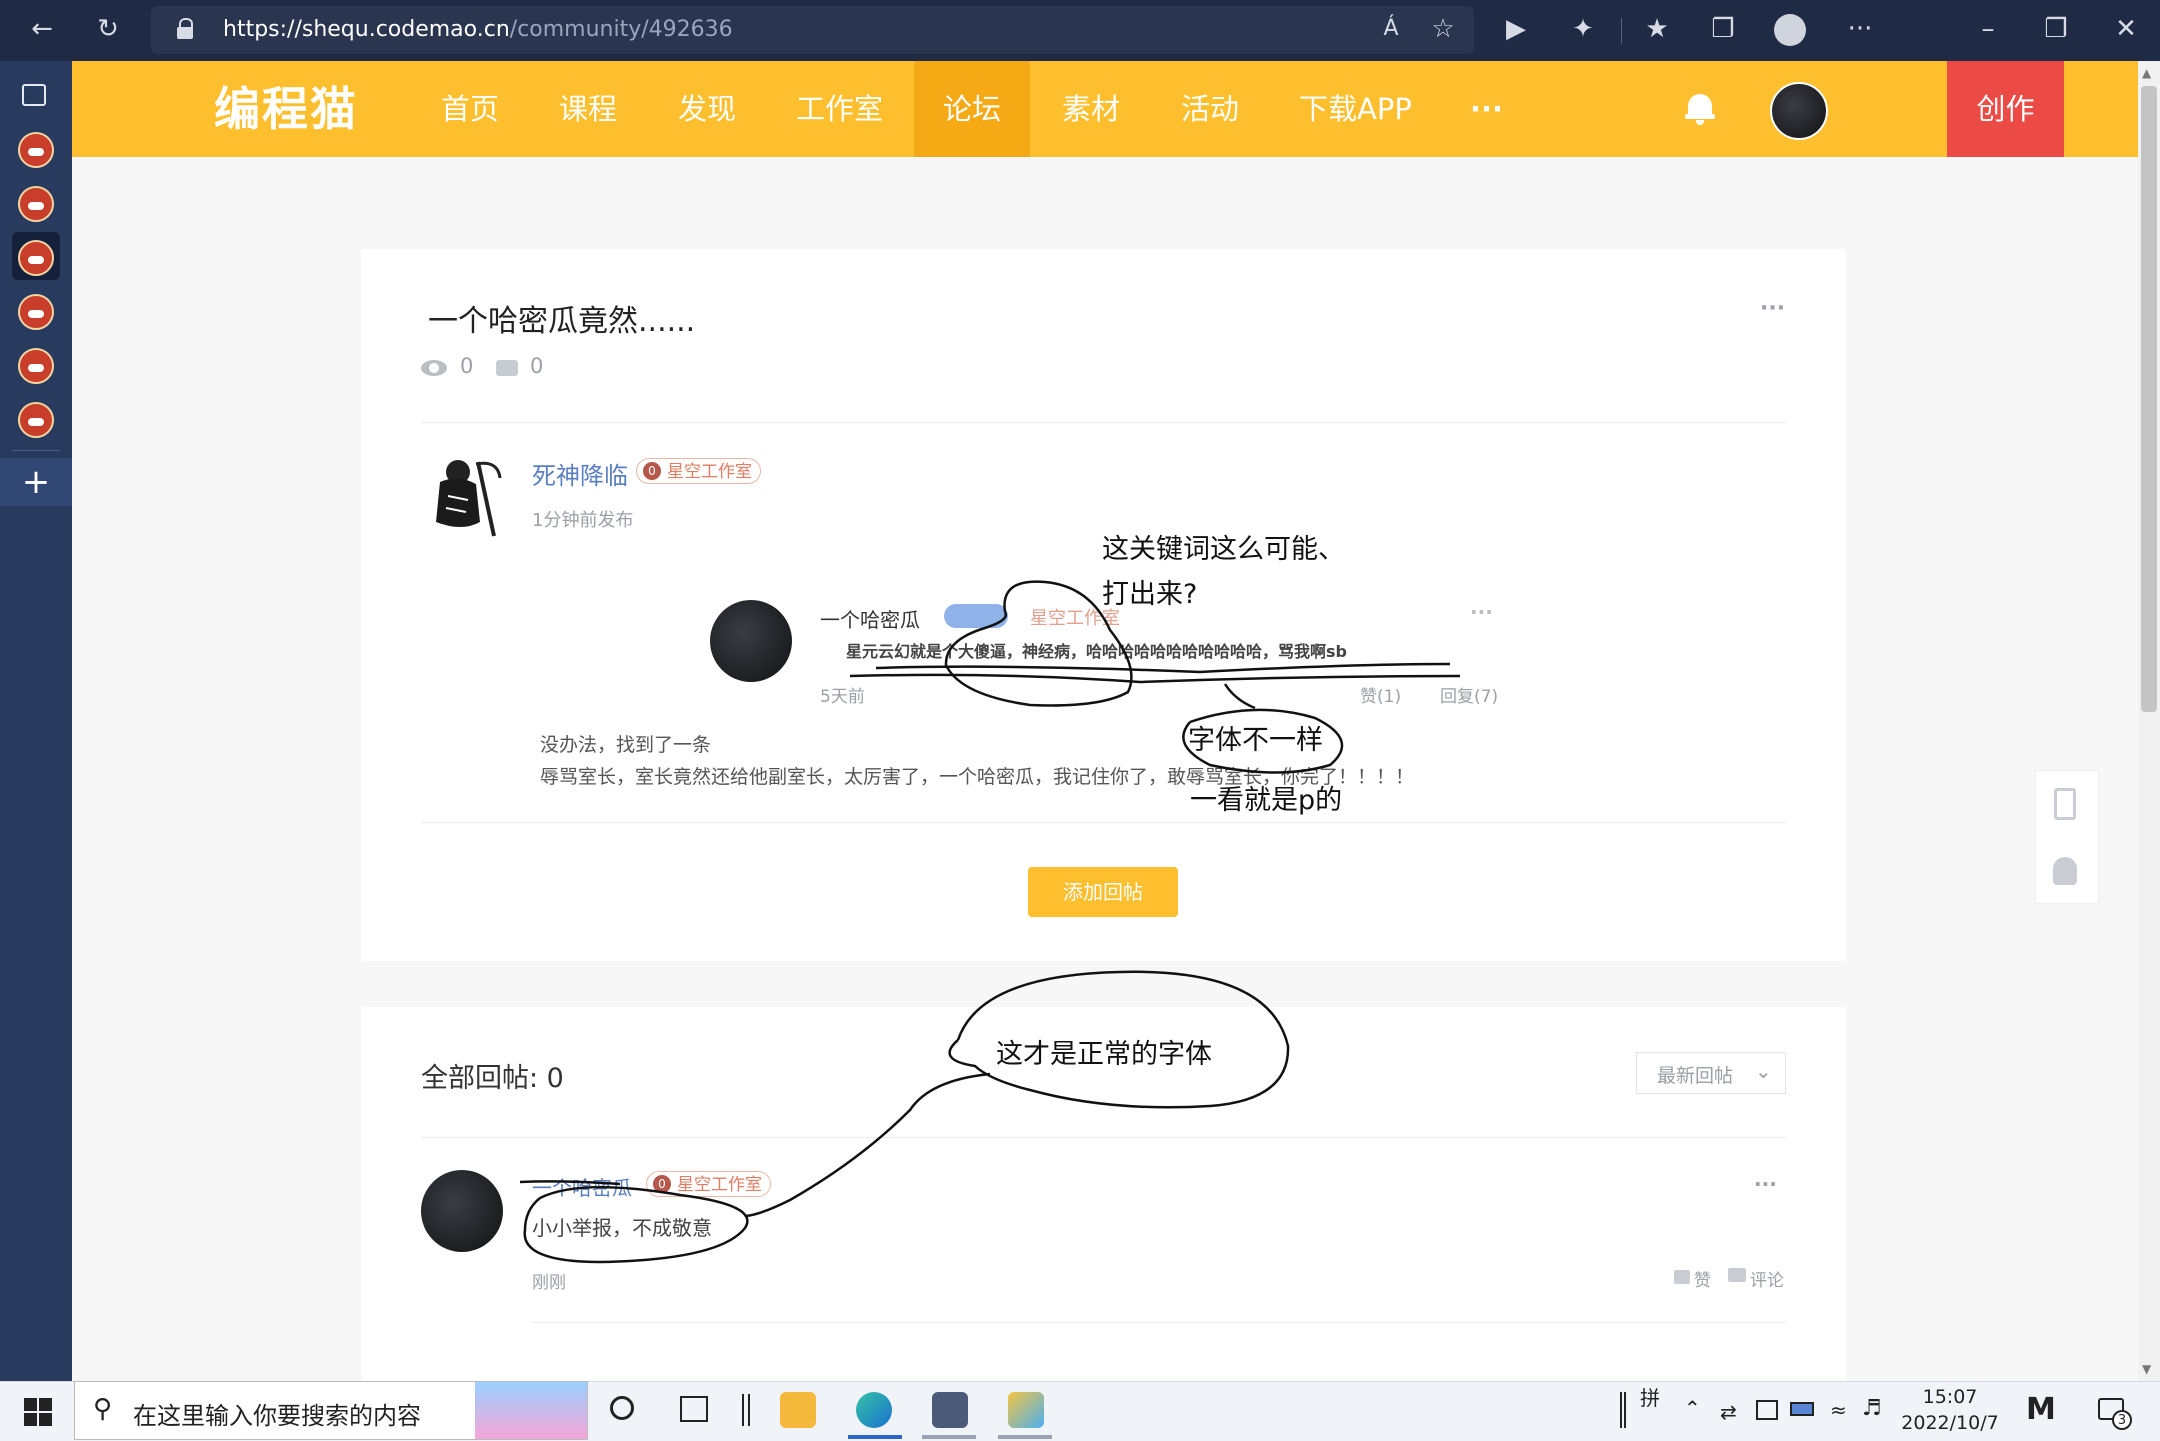 This screenshot has height=1441, width=2160. Describe the element at coordinates (1838, 1410) in the screenshot. I see `wifi-icon: ≈` at that location.